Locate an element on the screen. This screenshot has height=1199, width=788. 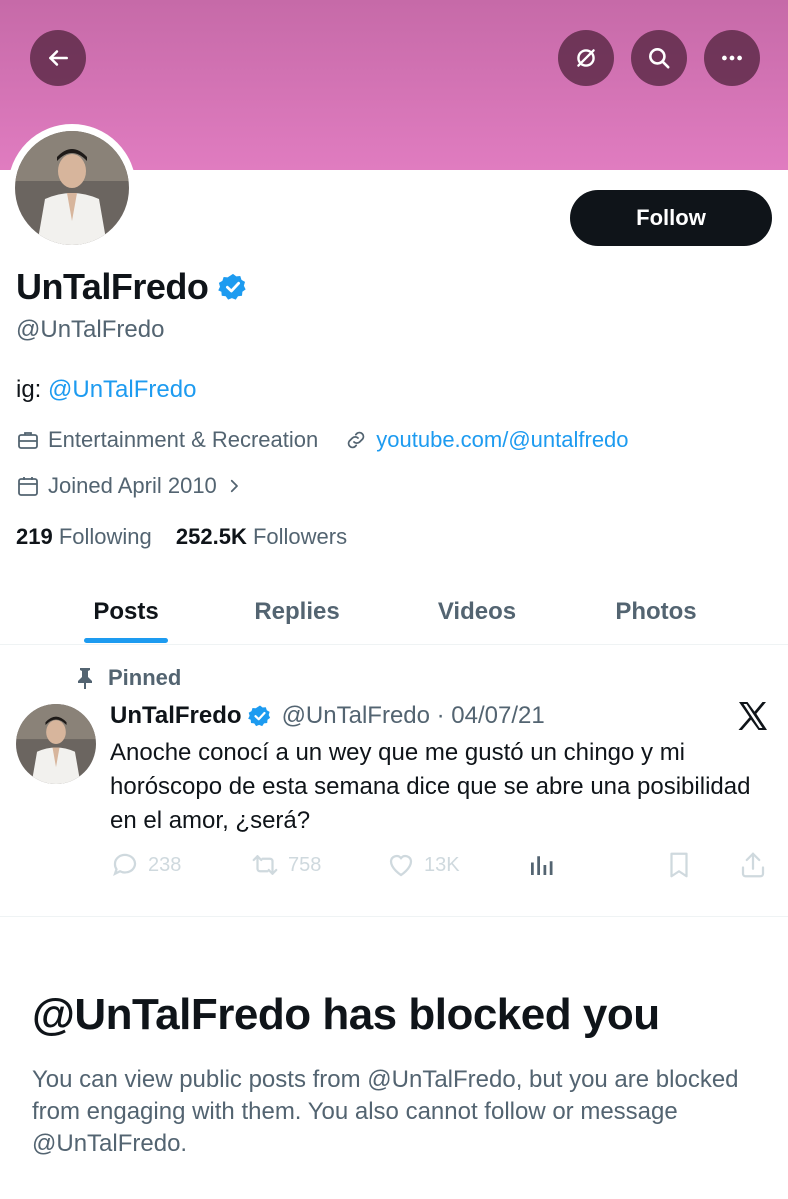
following-count: 219 is located at coordinates (34, 536).